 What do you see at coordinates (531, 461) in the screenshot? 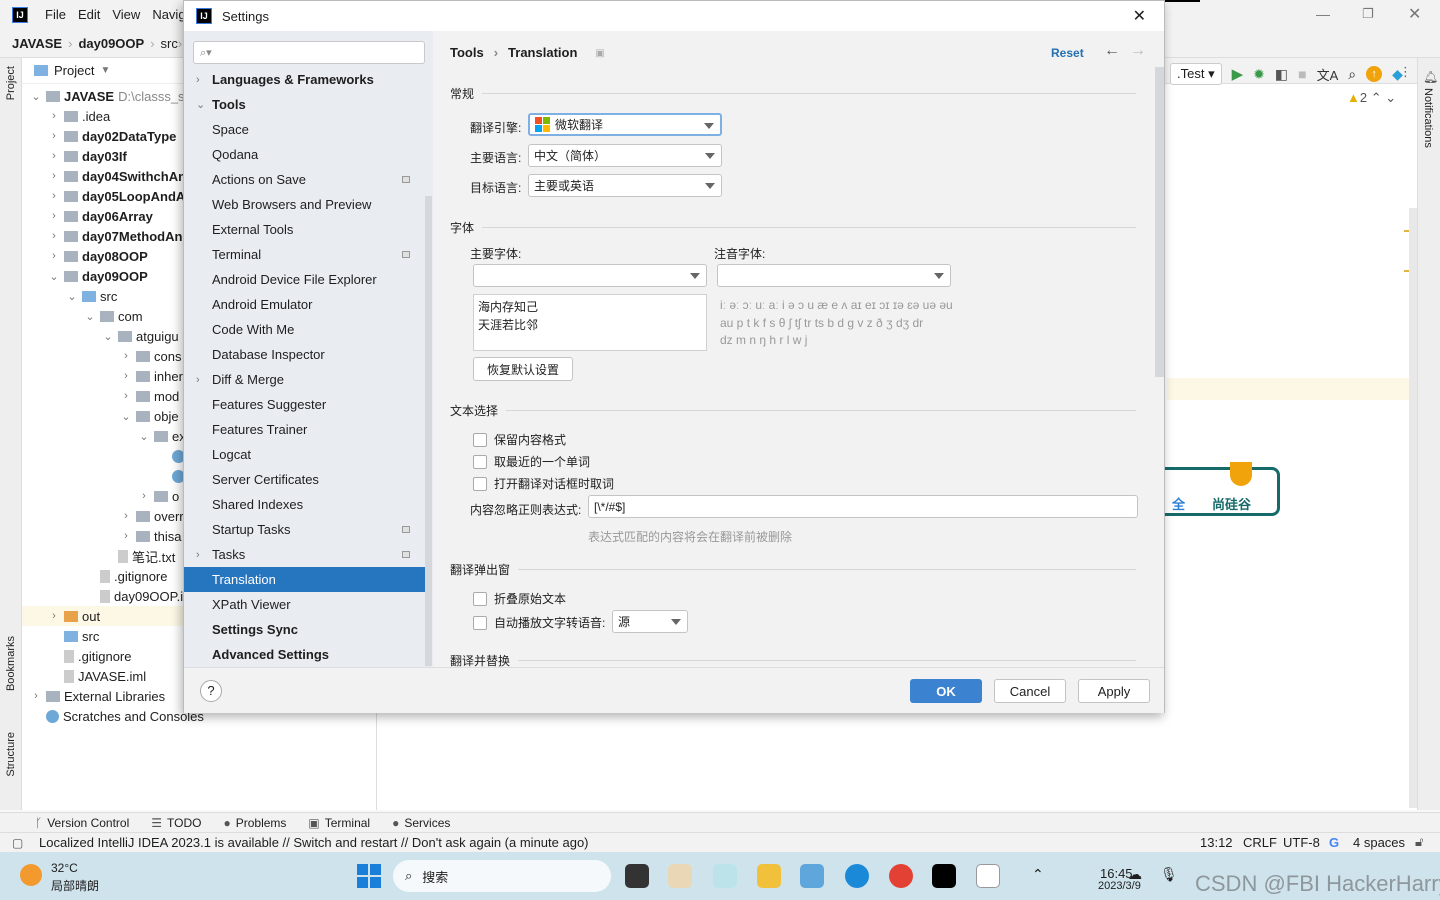
I see `nearest-word-checkbox: 取最近的一个单词` at bounding box center [531, 461].